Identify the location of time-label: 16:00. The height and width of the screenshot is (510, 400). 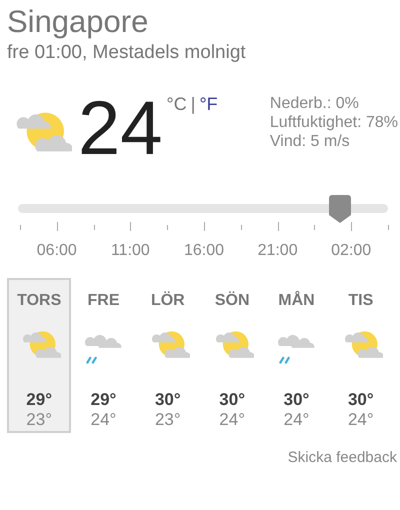
(204, 251).